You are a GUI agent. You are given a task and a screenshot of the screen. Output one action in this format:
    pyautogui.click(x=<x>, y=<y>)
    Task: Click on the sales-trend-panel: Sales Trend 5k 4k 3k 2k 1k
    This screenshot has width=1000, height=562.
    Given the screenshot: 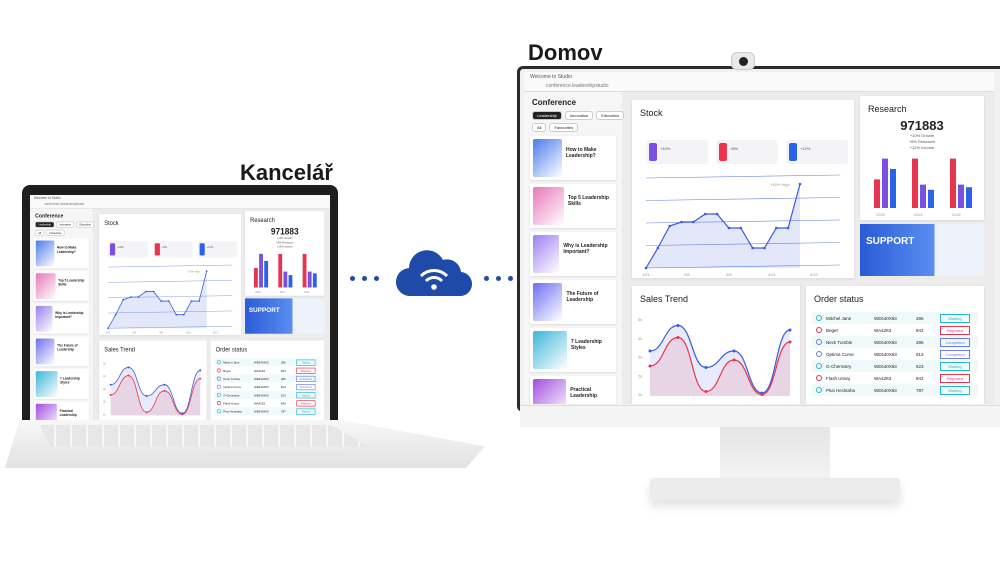 What is the action you would take?
    pyautogui.click(x=716, y=345)
    